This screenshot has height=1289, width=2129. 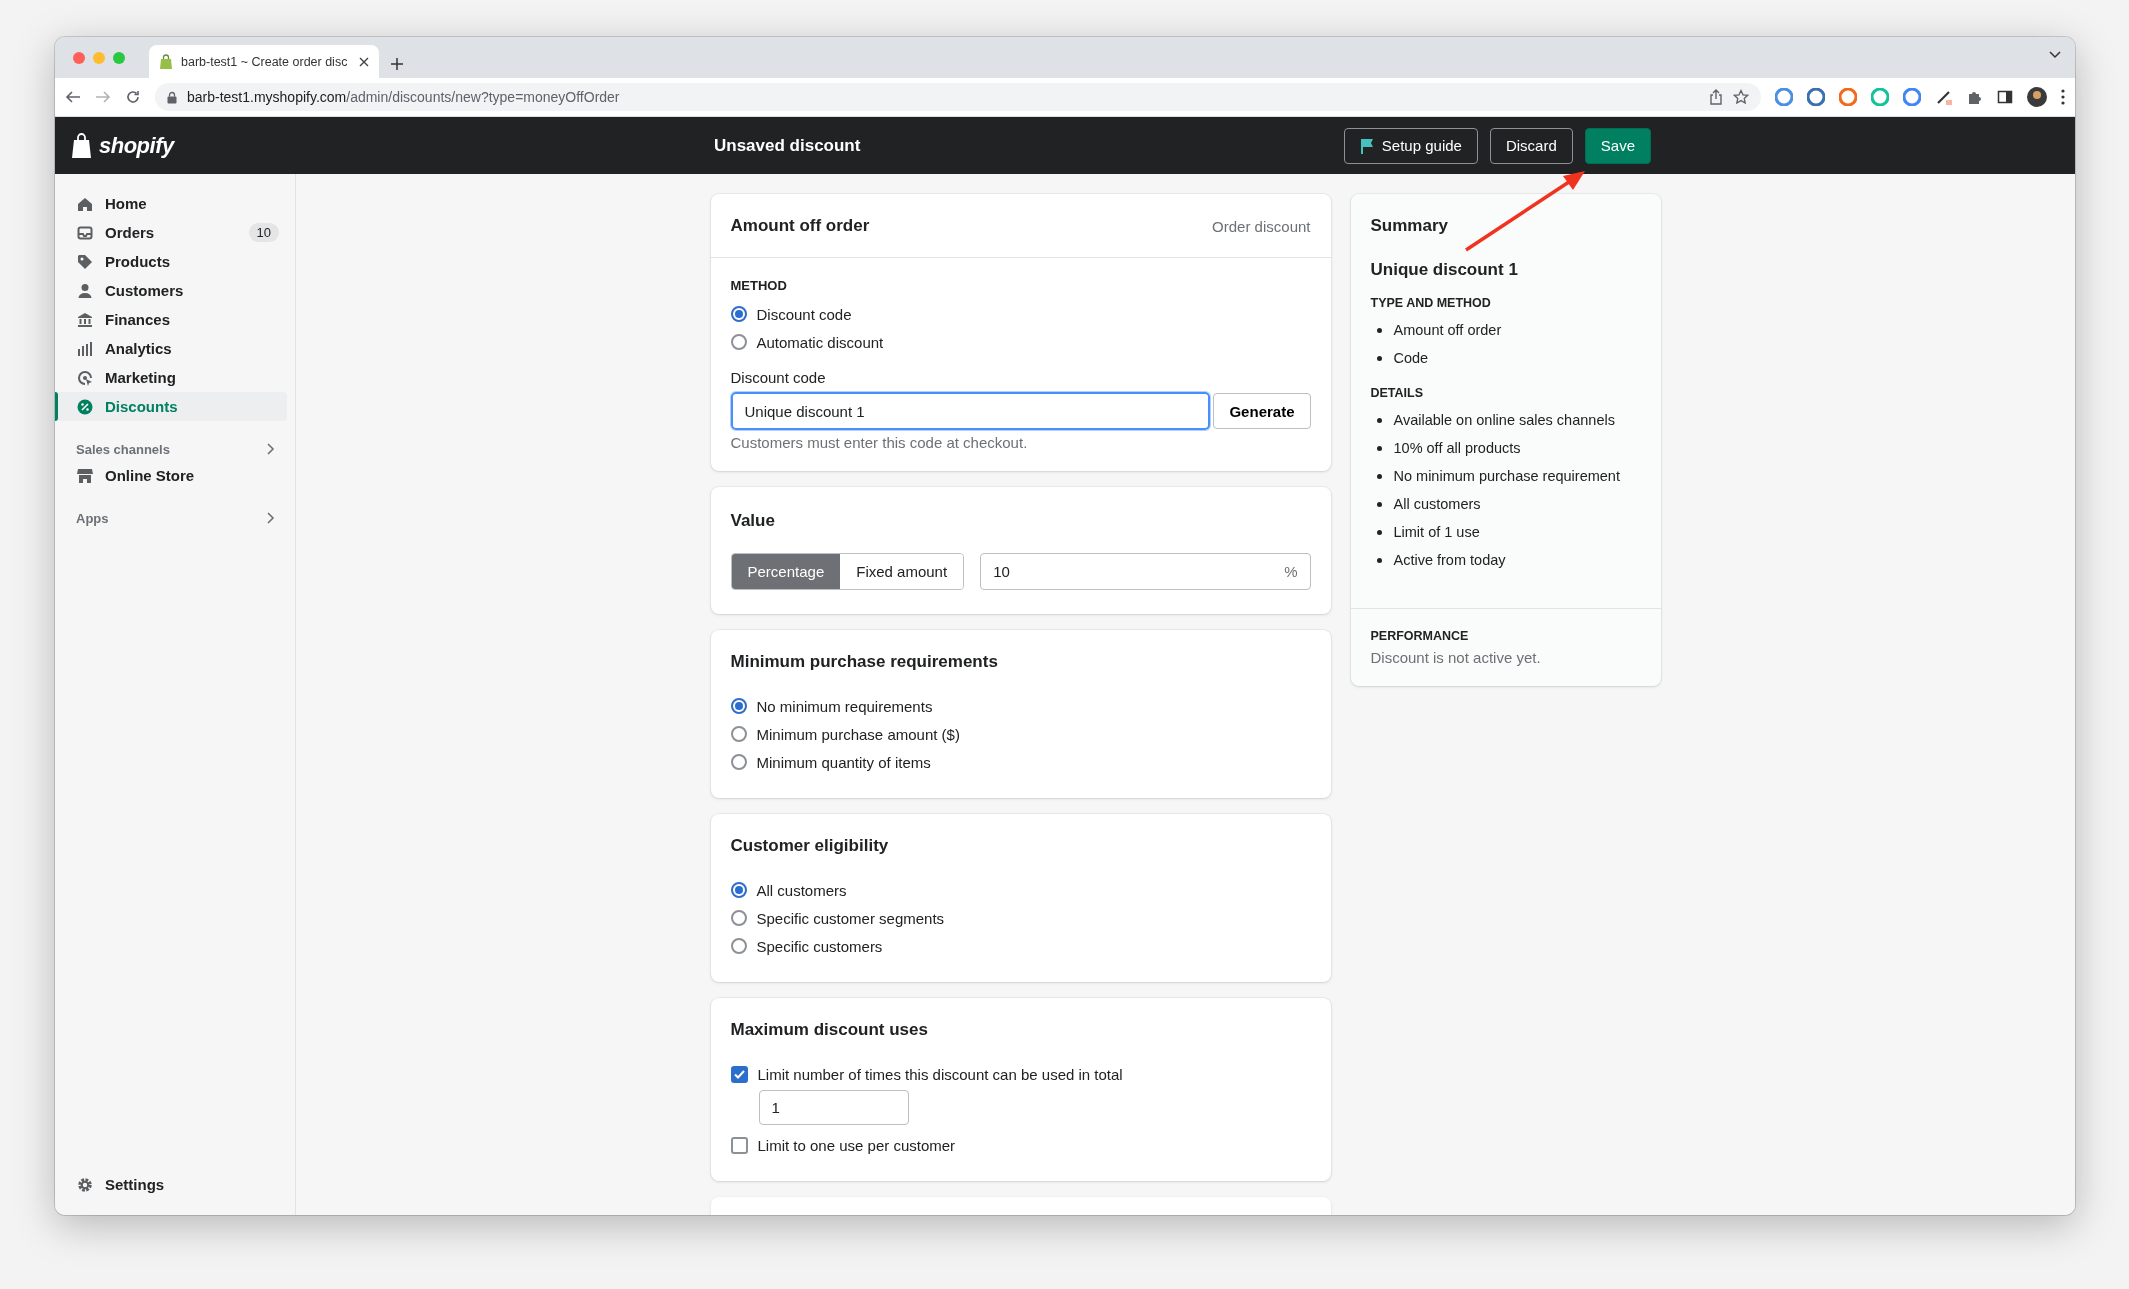 I want to click on home-icon, so click(x=85, y=203).